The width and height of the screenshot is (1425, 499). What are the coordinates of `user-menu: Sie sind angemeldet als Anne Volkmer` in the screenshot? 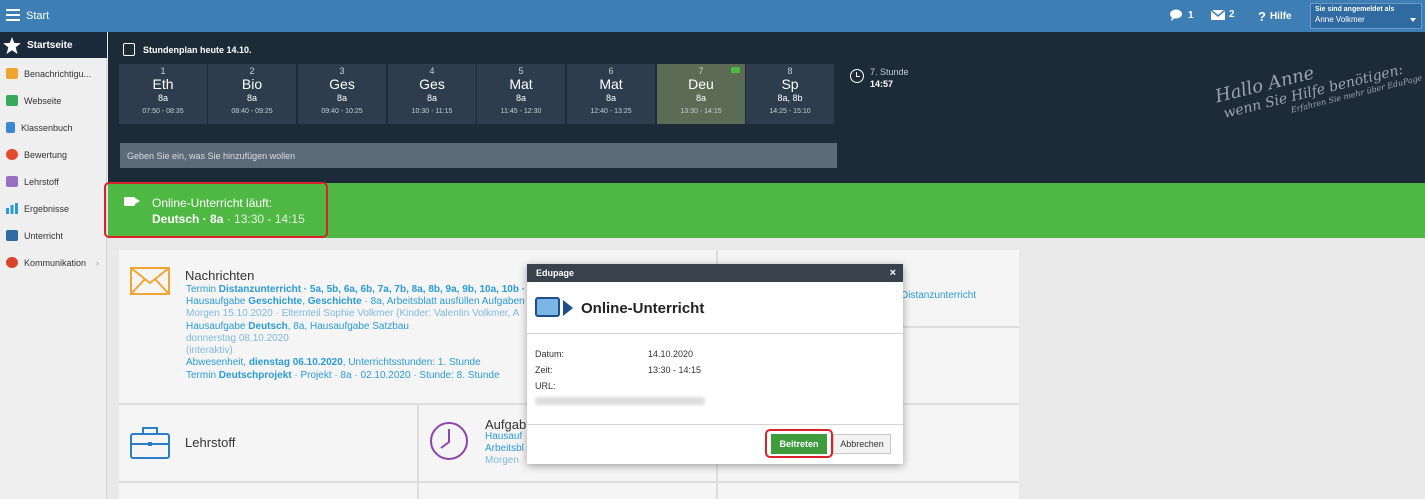 It's located at (1366, 16).